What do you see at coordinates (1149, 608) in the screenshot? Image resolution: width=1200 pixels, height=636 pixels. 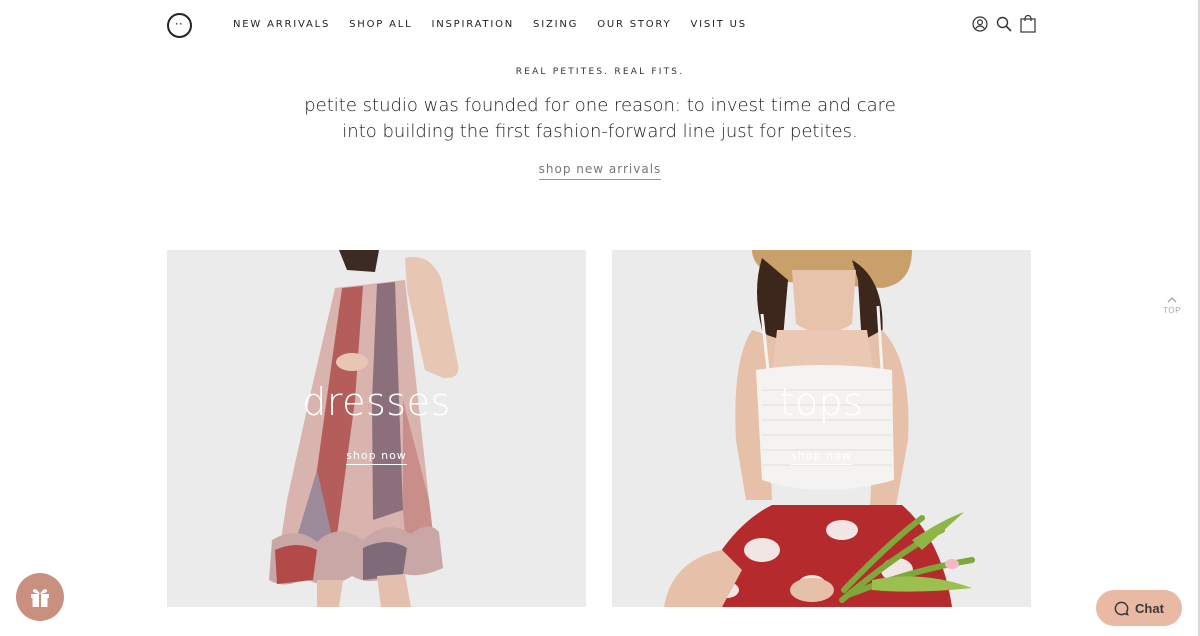 I see `chat-label: Chat` at bounding box center [1149, 608].